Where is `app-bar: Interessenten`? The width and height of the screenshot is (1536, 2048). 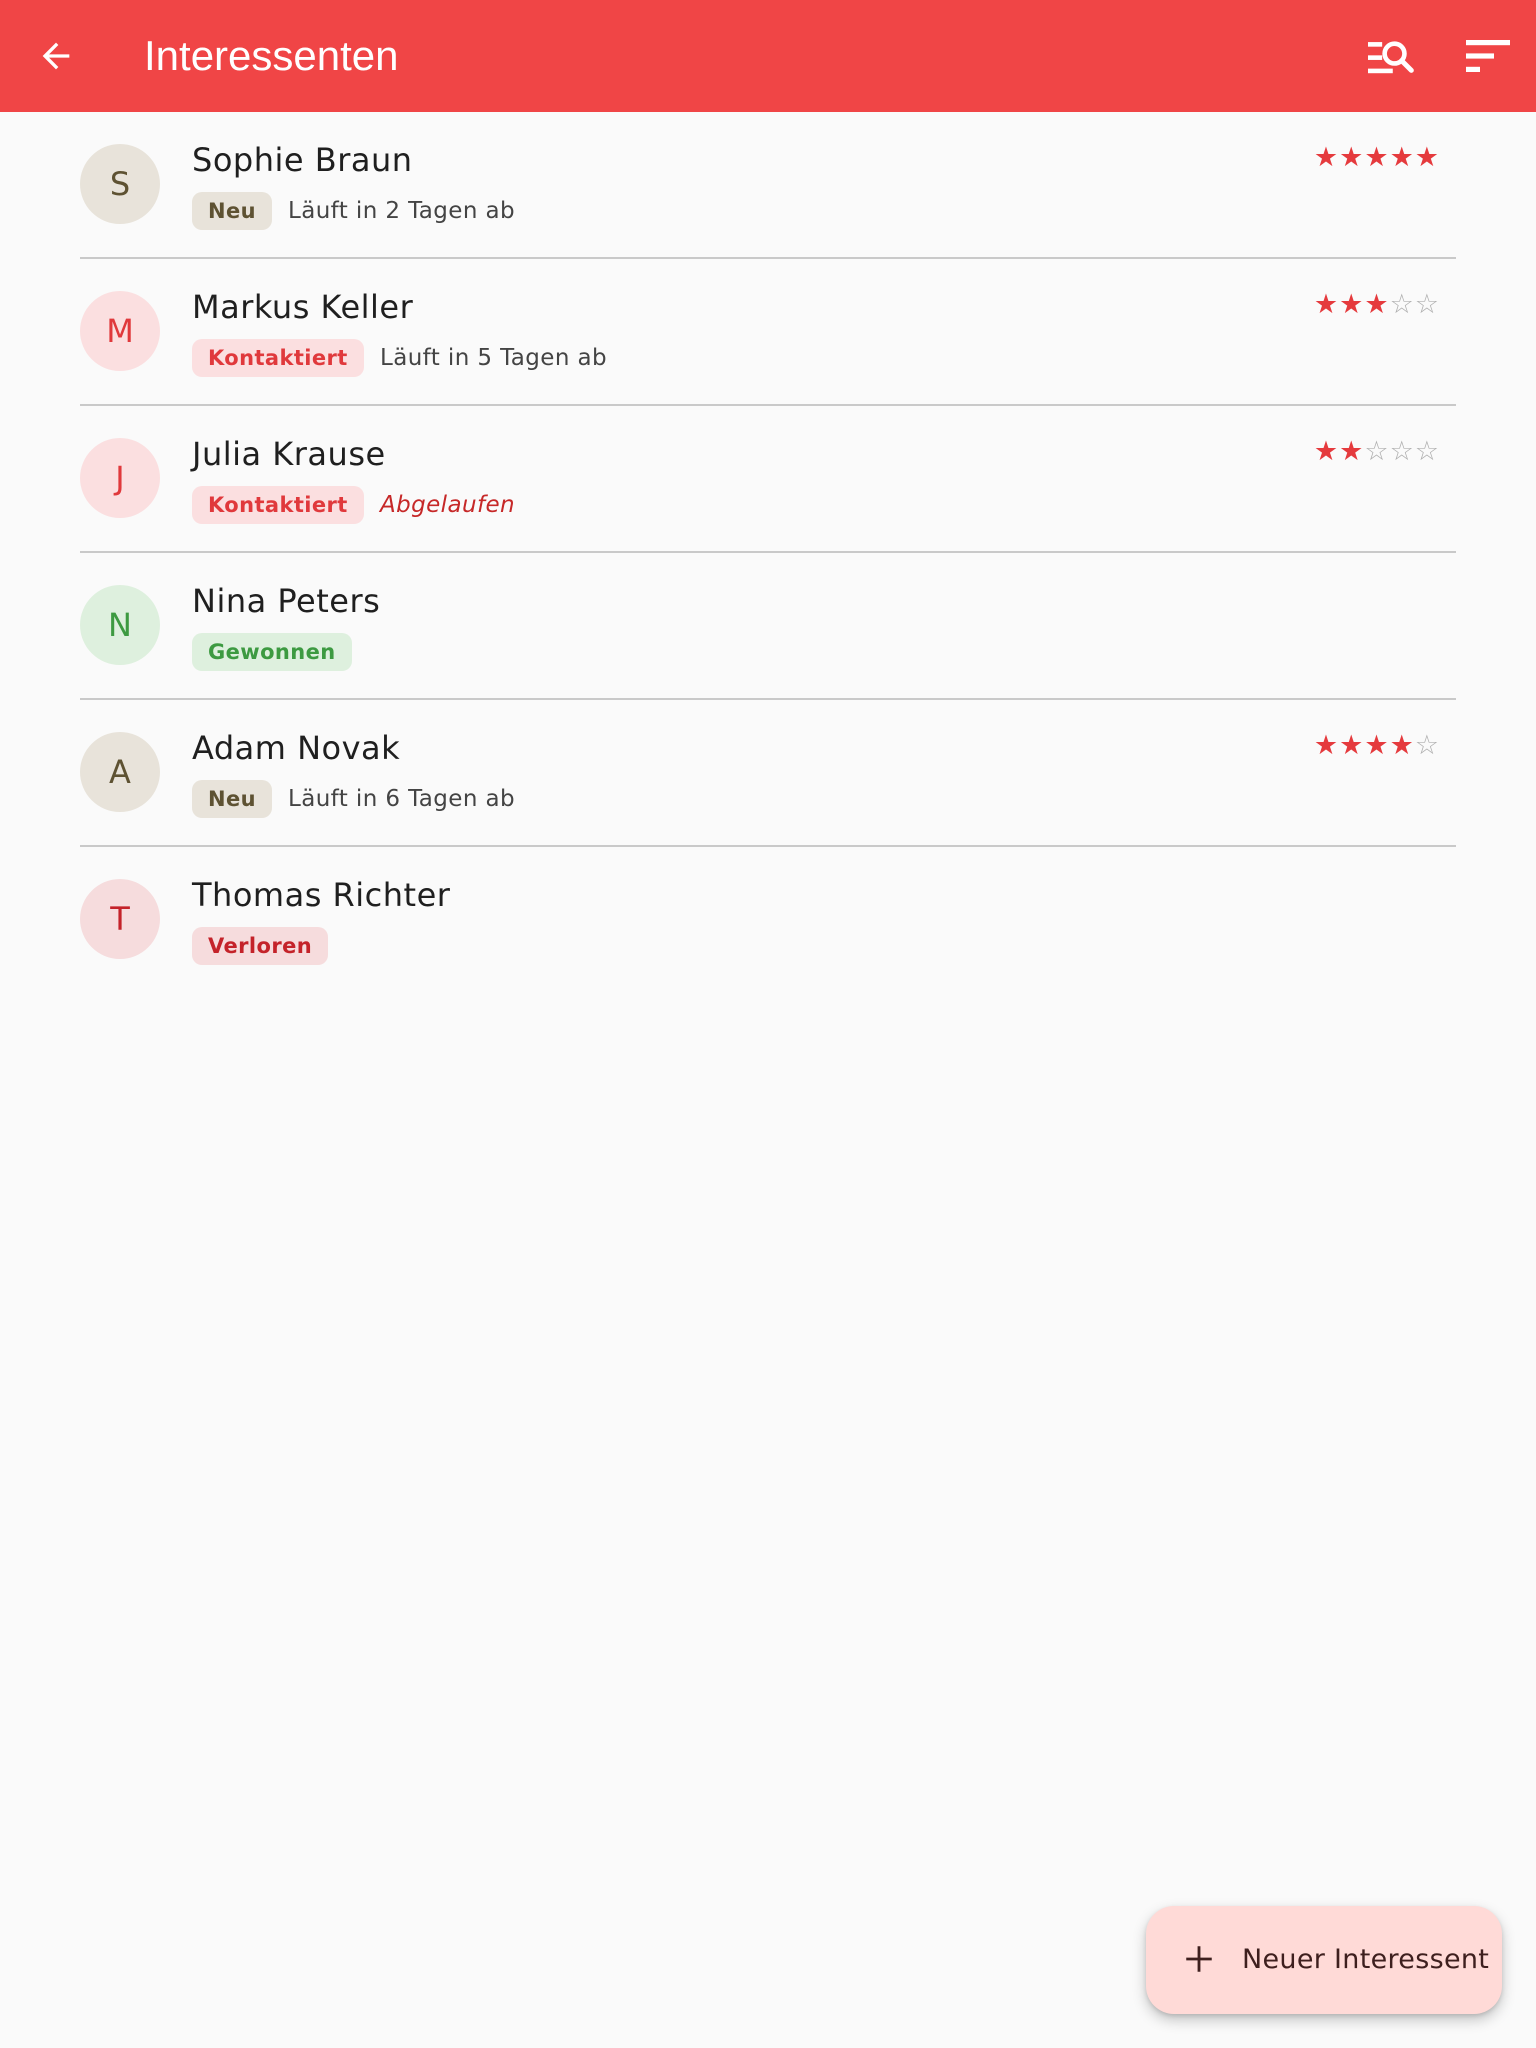 app-bar: Interessenten is located at coordinates (768, 56).